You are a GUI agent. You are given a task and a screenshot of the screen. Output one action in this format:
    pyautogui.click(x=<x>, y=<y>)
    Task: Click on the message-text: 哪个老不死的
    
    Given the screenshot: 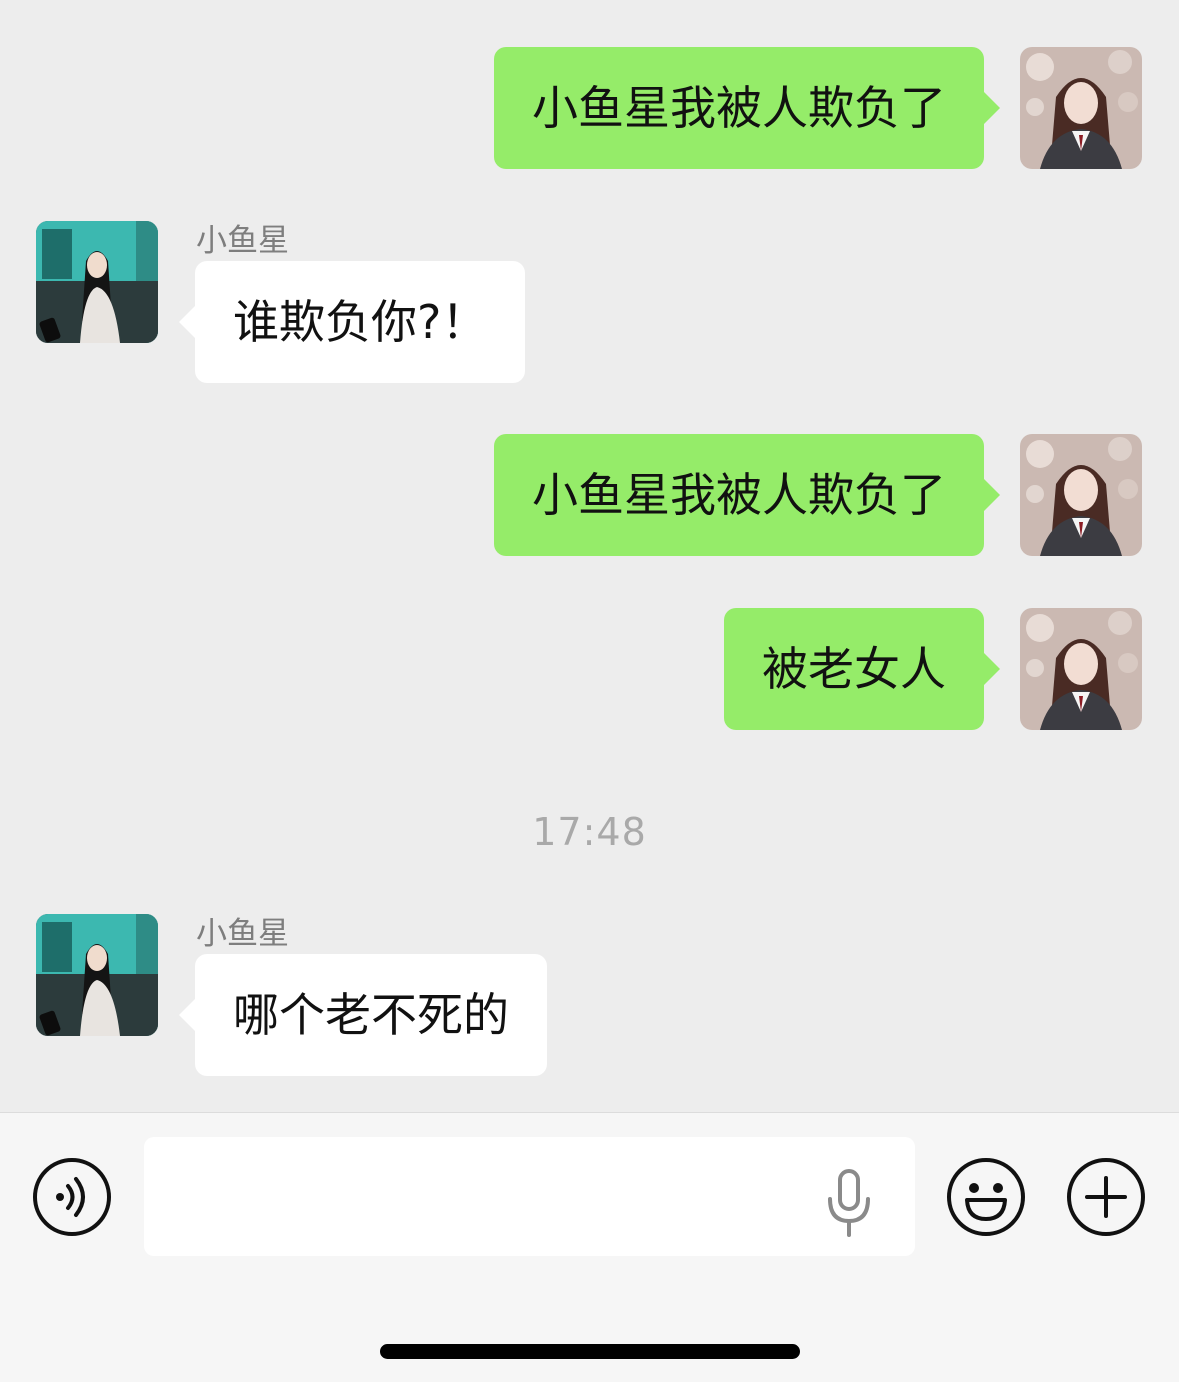 What is the action you would take?
    pyautogui.click(x=371, y=1015)
    